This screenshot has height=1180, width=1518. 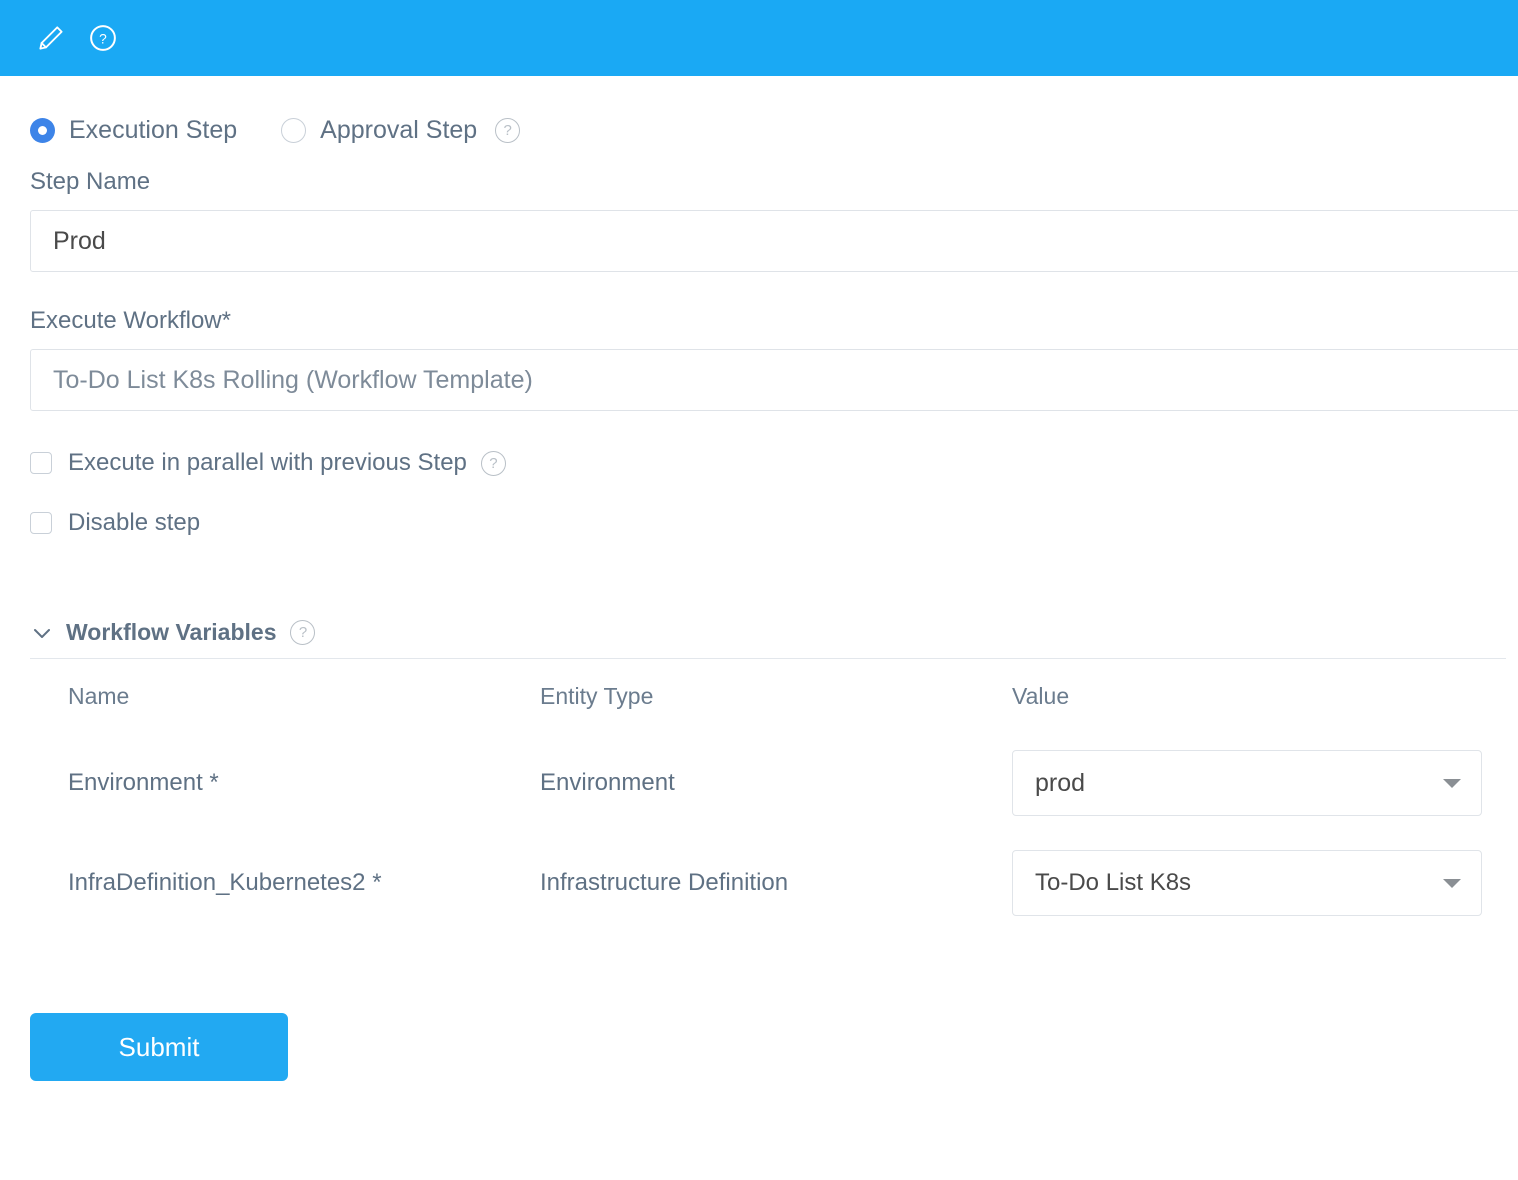 I want to click on radio-approval-step: Approval Step, so click(x=379, y=130).